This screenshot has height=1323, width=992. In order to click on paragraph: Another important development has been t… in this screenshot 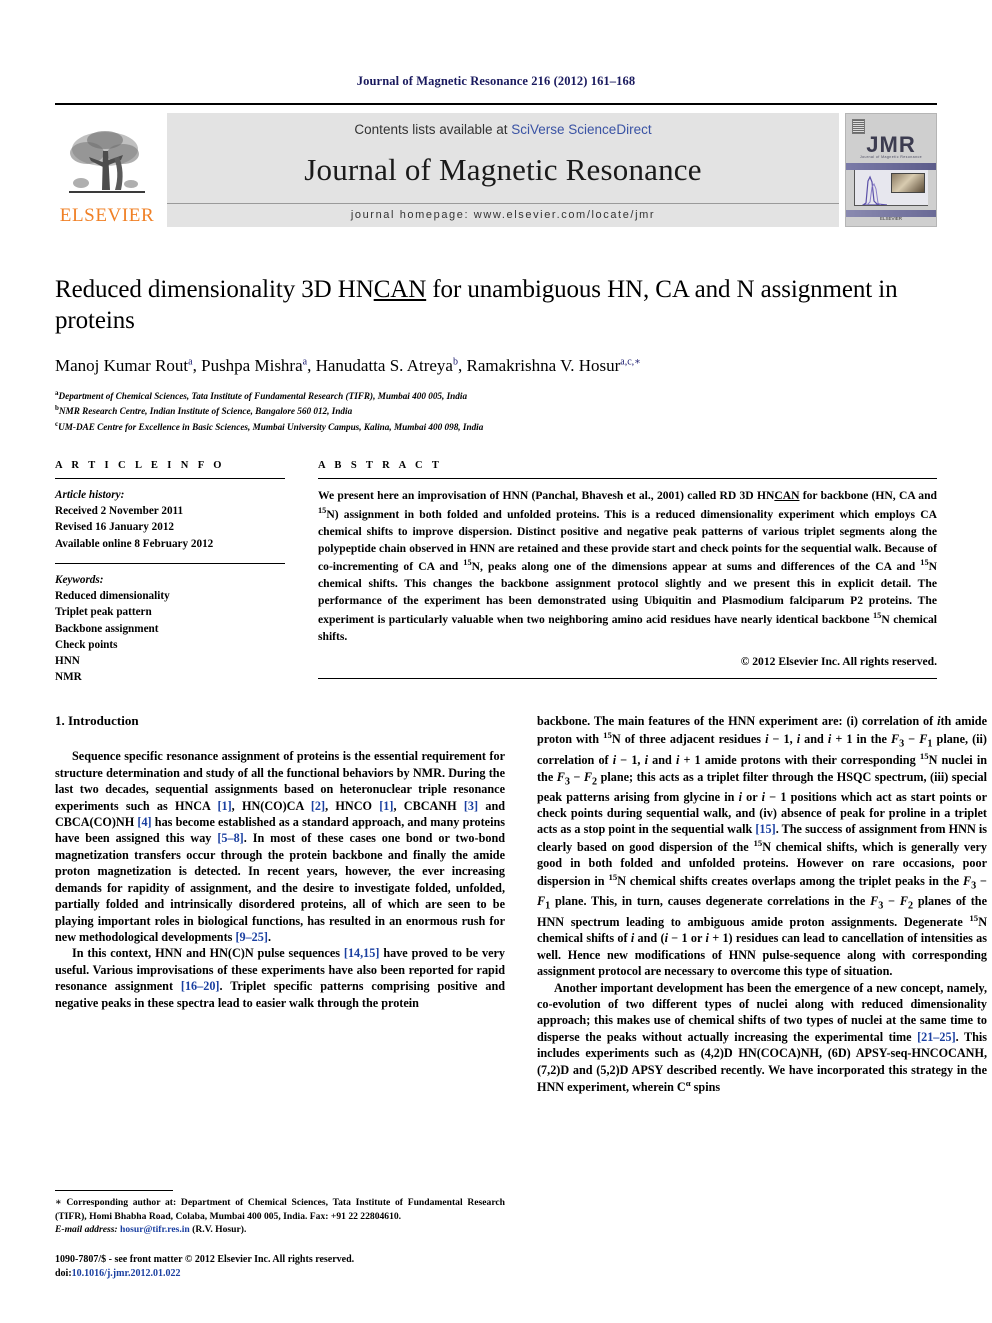, I will do `click(762, 1038)`.